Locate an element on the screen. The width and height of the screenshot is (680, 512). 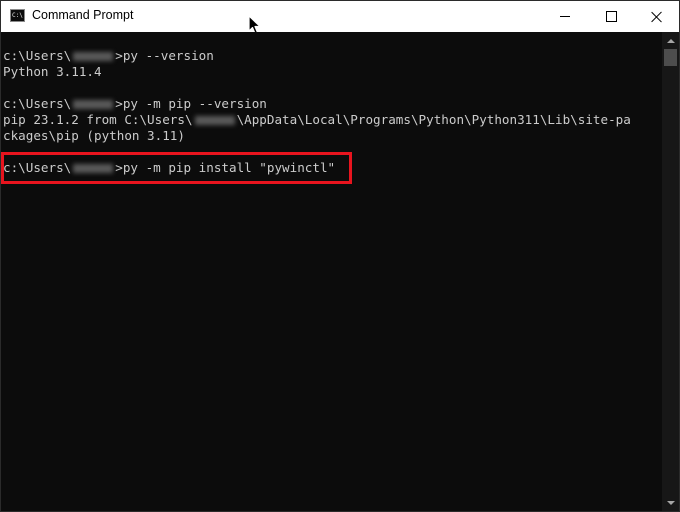
highlight-box is located at coordinates (176, 168).